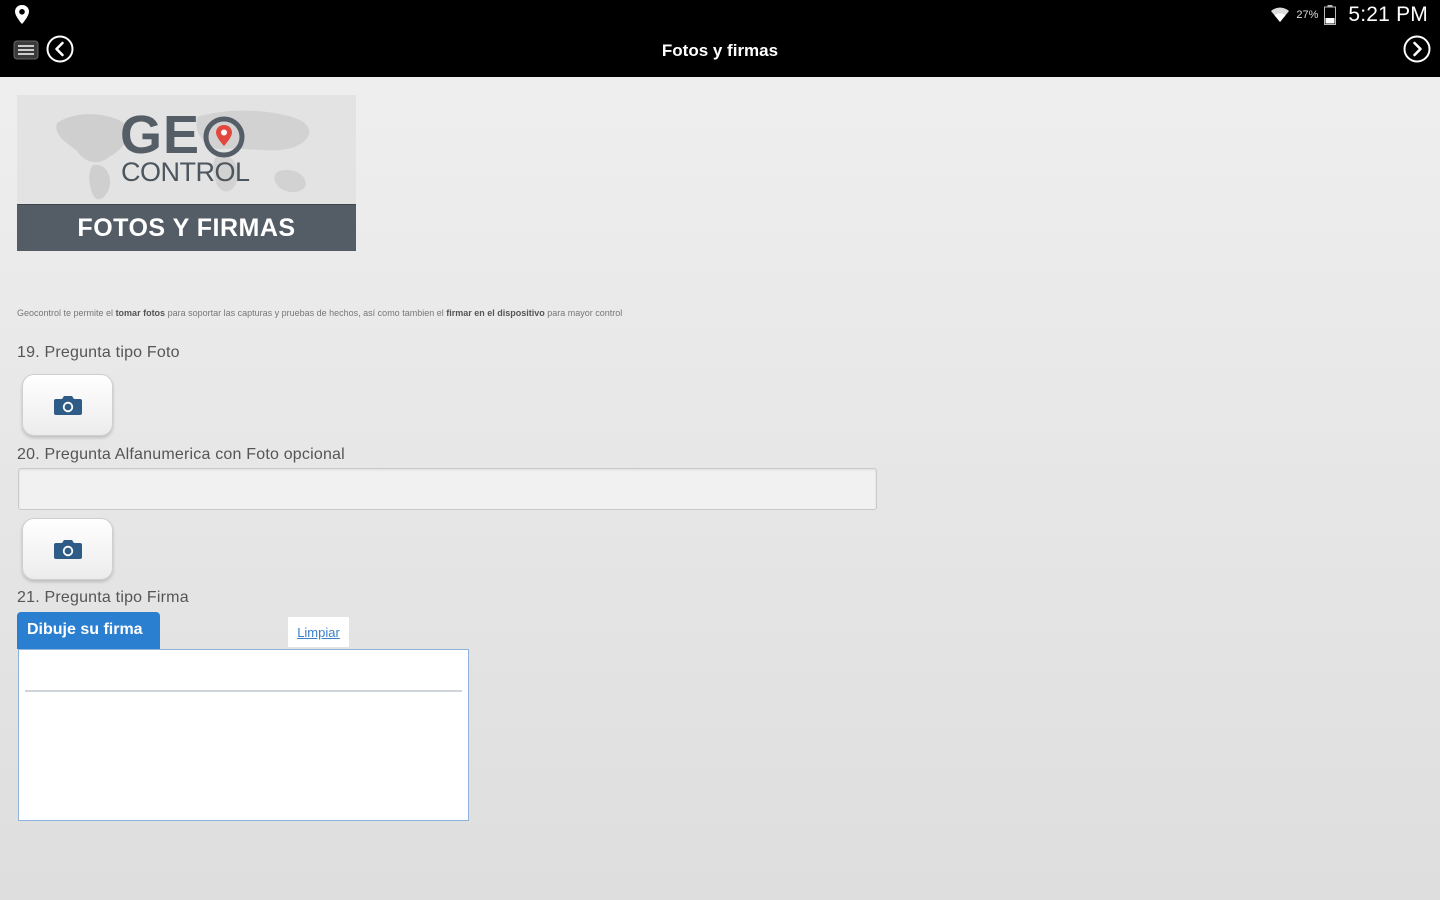 This screenshot has height=900, width=1440. Describe the element at coordinates (160, 135) in the screenshot. I see `logo-text-geo: GE` at that location.